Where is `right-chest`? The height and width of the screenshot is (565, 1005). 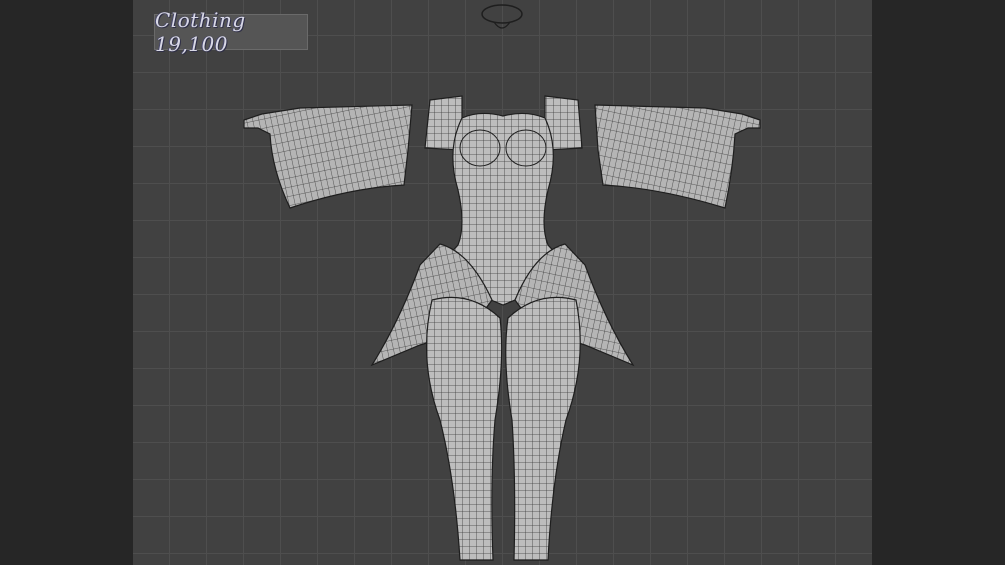
right-chest is located at coordinates (526, 148).